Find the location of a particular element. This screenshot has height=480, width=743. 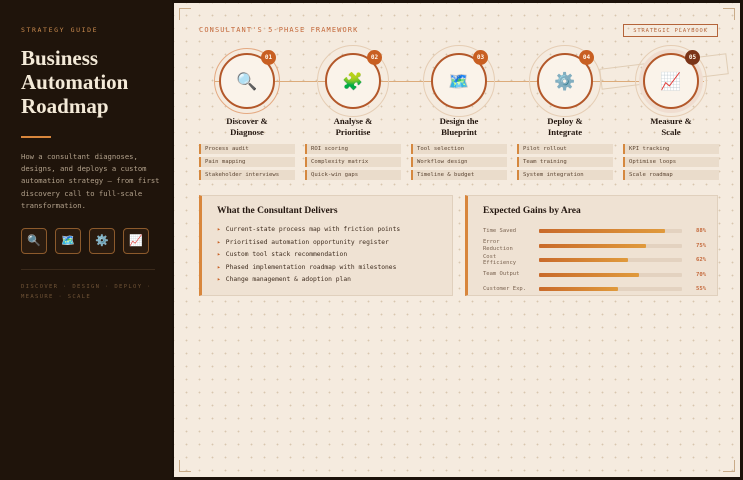

gain-row: Team Output 70% is located at coordinates (597, 275).